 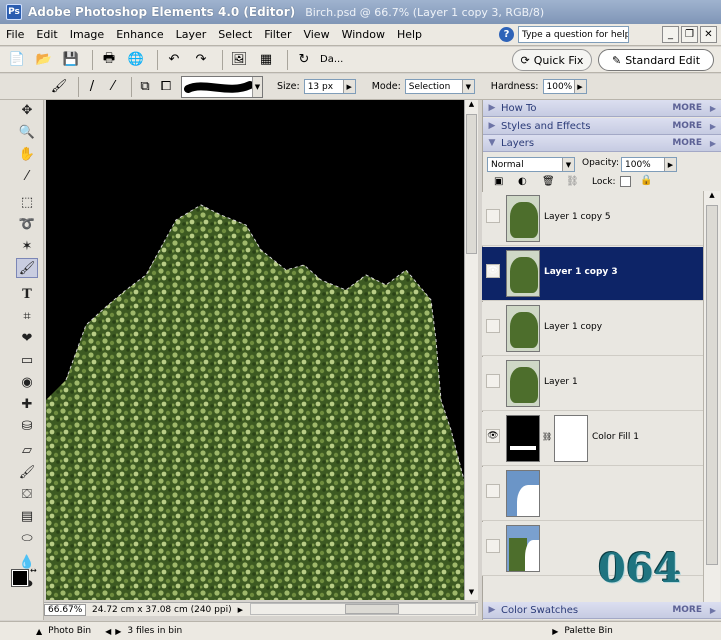 What do you see at coordinates (191, 34) in the screenshot?
I see `menu-layer: Layer` at bounding box center [191, 34].